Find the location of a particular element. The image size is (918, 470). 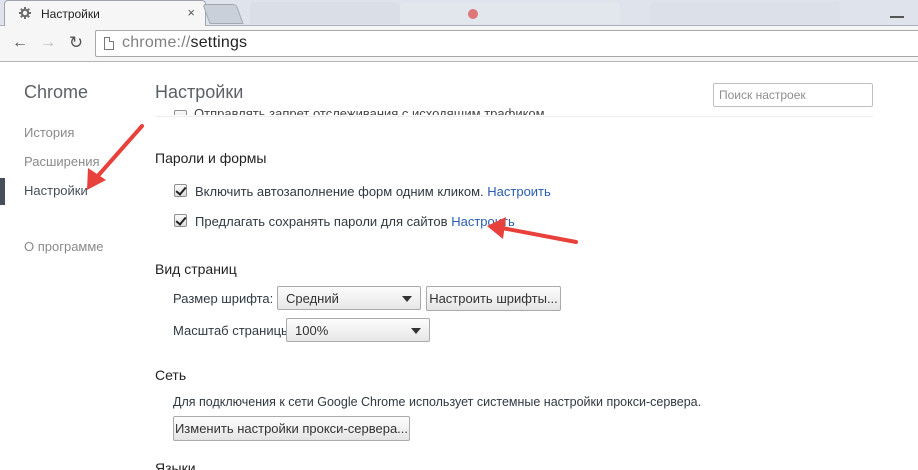

sidebar-item-about: О программе is located at coordinates (64, 246).